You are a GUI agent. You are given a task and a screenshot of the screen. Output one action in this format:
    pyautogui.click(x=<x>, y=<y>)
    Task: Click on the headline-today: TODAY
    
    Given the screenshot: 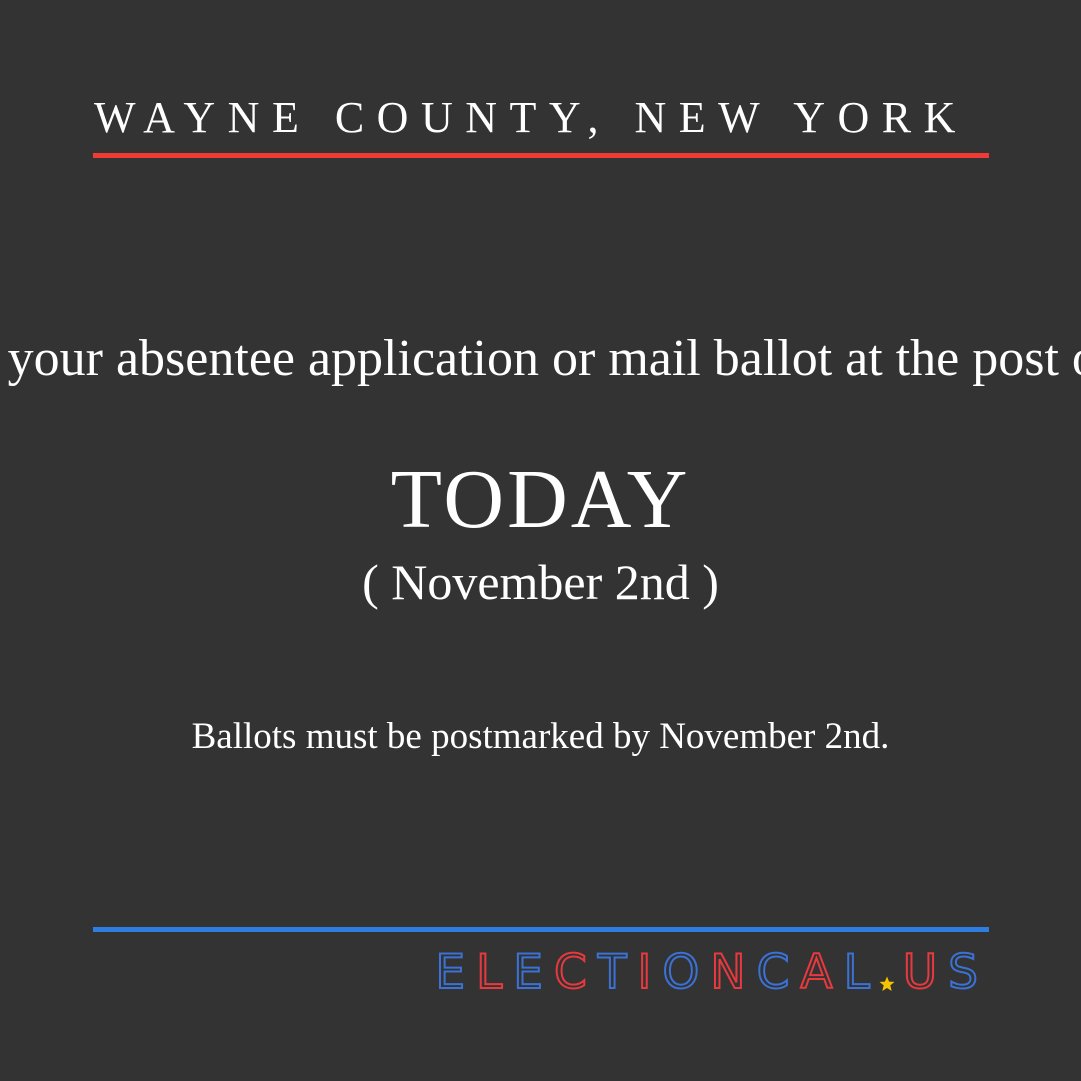 What is the action you would take?
    pyautogui.click(x=540, y=499)
    